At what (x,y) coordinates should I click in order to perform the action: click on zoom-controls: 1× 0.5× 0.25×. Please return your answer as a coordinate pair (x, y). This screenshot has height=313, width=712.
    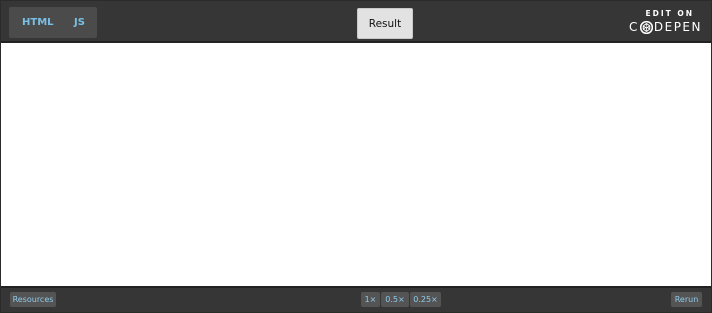
    Looking at the image, I should click on (401, 299).